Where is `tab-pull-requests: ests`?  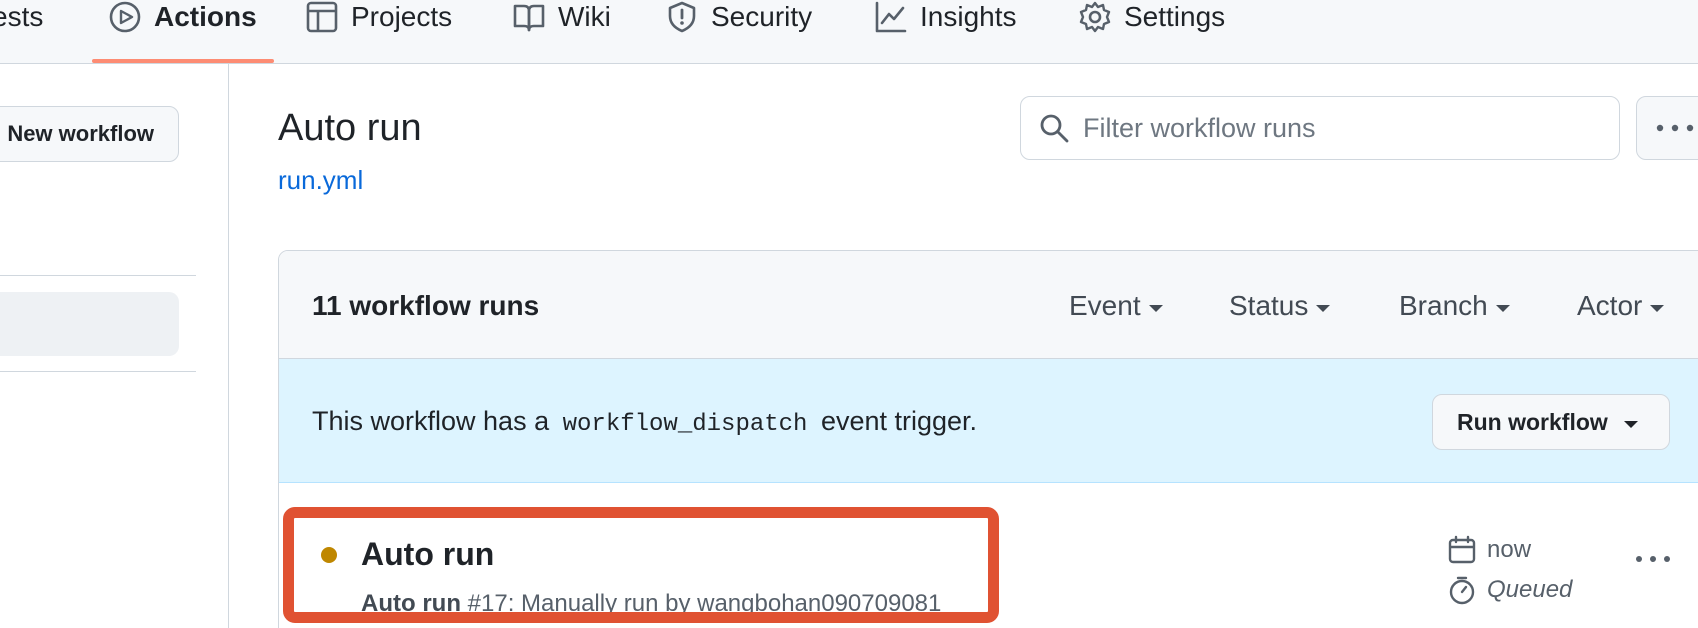
tab-pull-requests: ests is located at coordinates (21, 32).